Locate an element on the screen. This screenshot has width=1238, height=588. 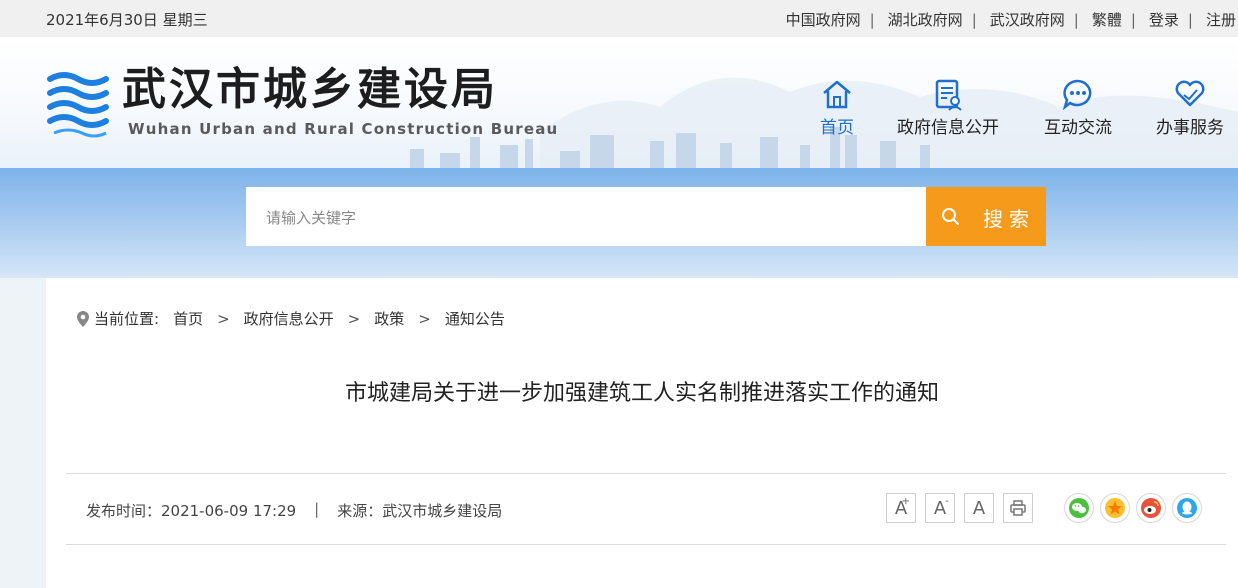
search-input: 请输入关键字 is located at coordinates (586, 216).